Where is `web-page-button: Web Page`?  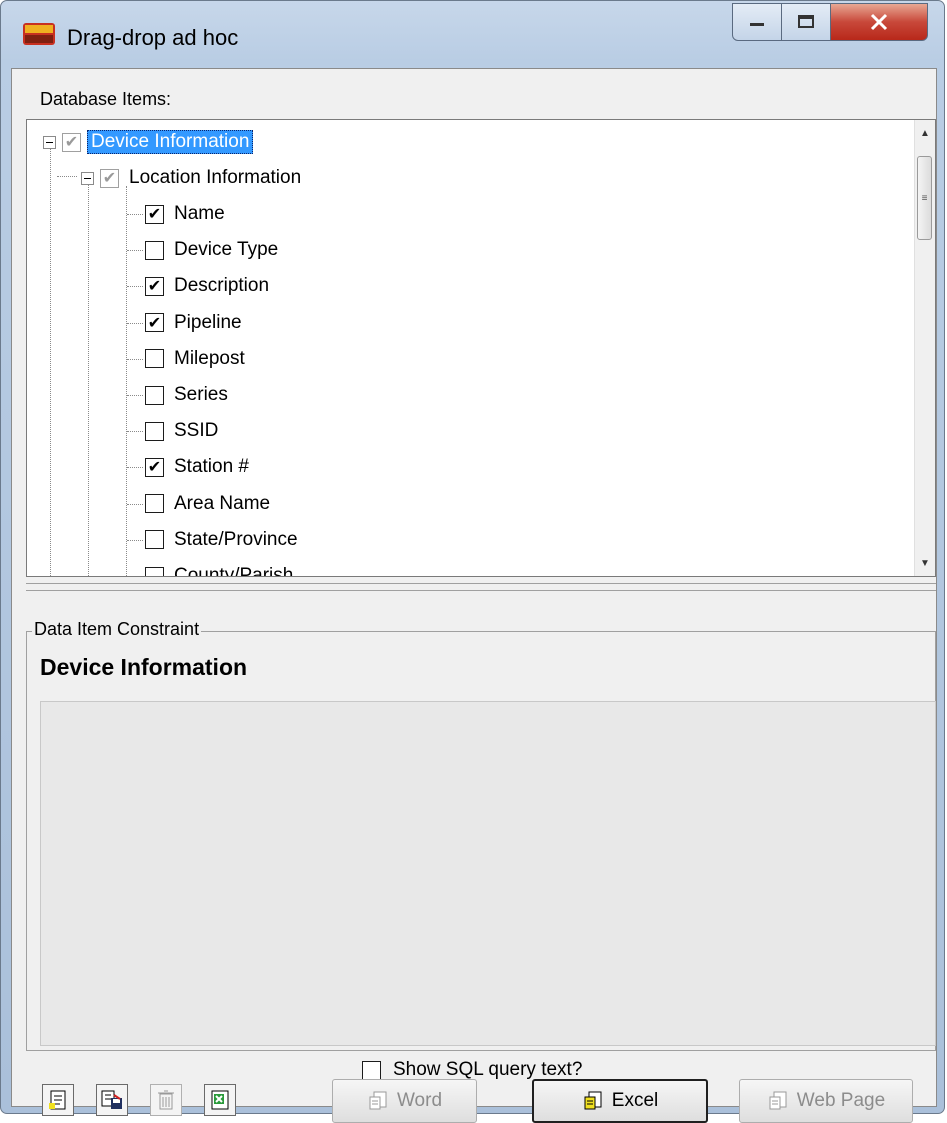 web-page-button: Web Page is located at coordinates (826, 1101).